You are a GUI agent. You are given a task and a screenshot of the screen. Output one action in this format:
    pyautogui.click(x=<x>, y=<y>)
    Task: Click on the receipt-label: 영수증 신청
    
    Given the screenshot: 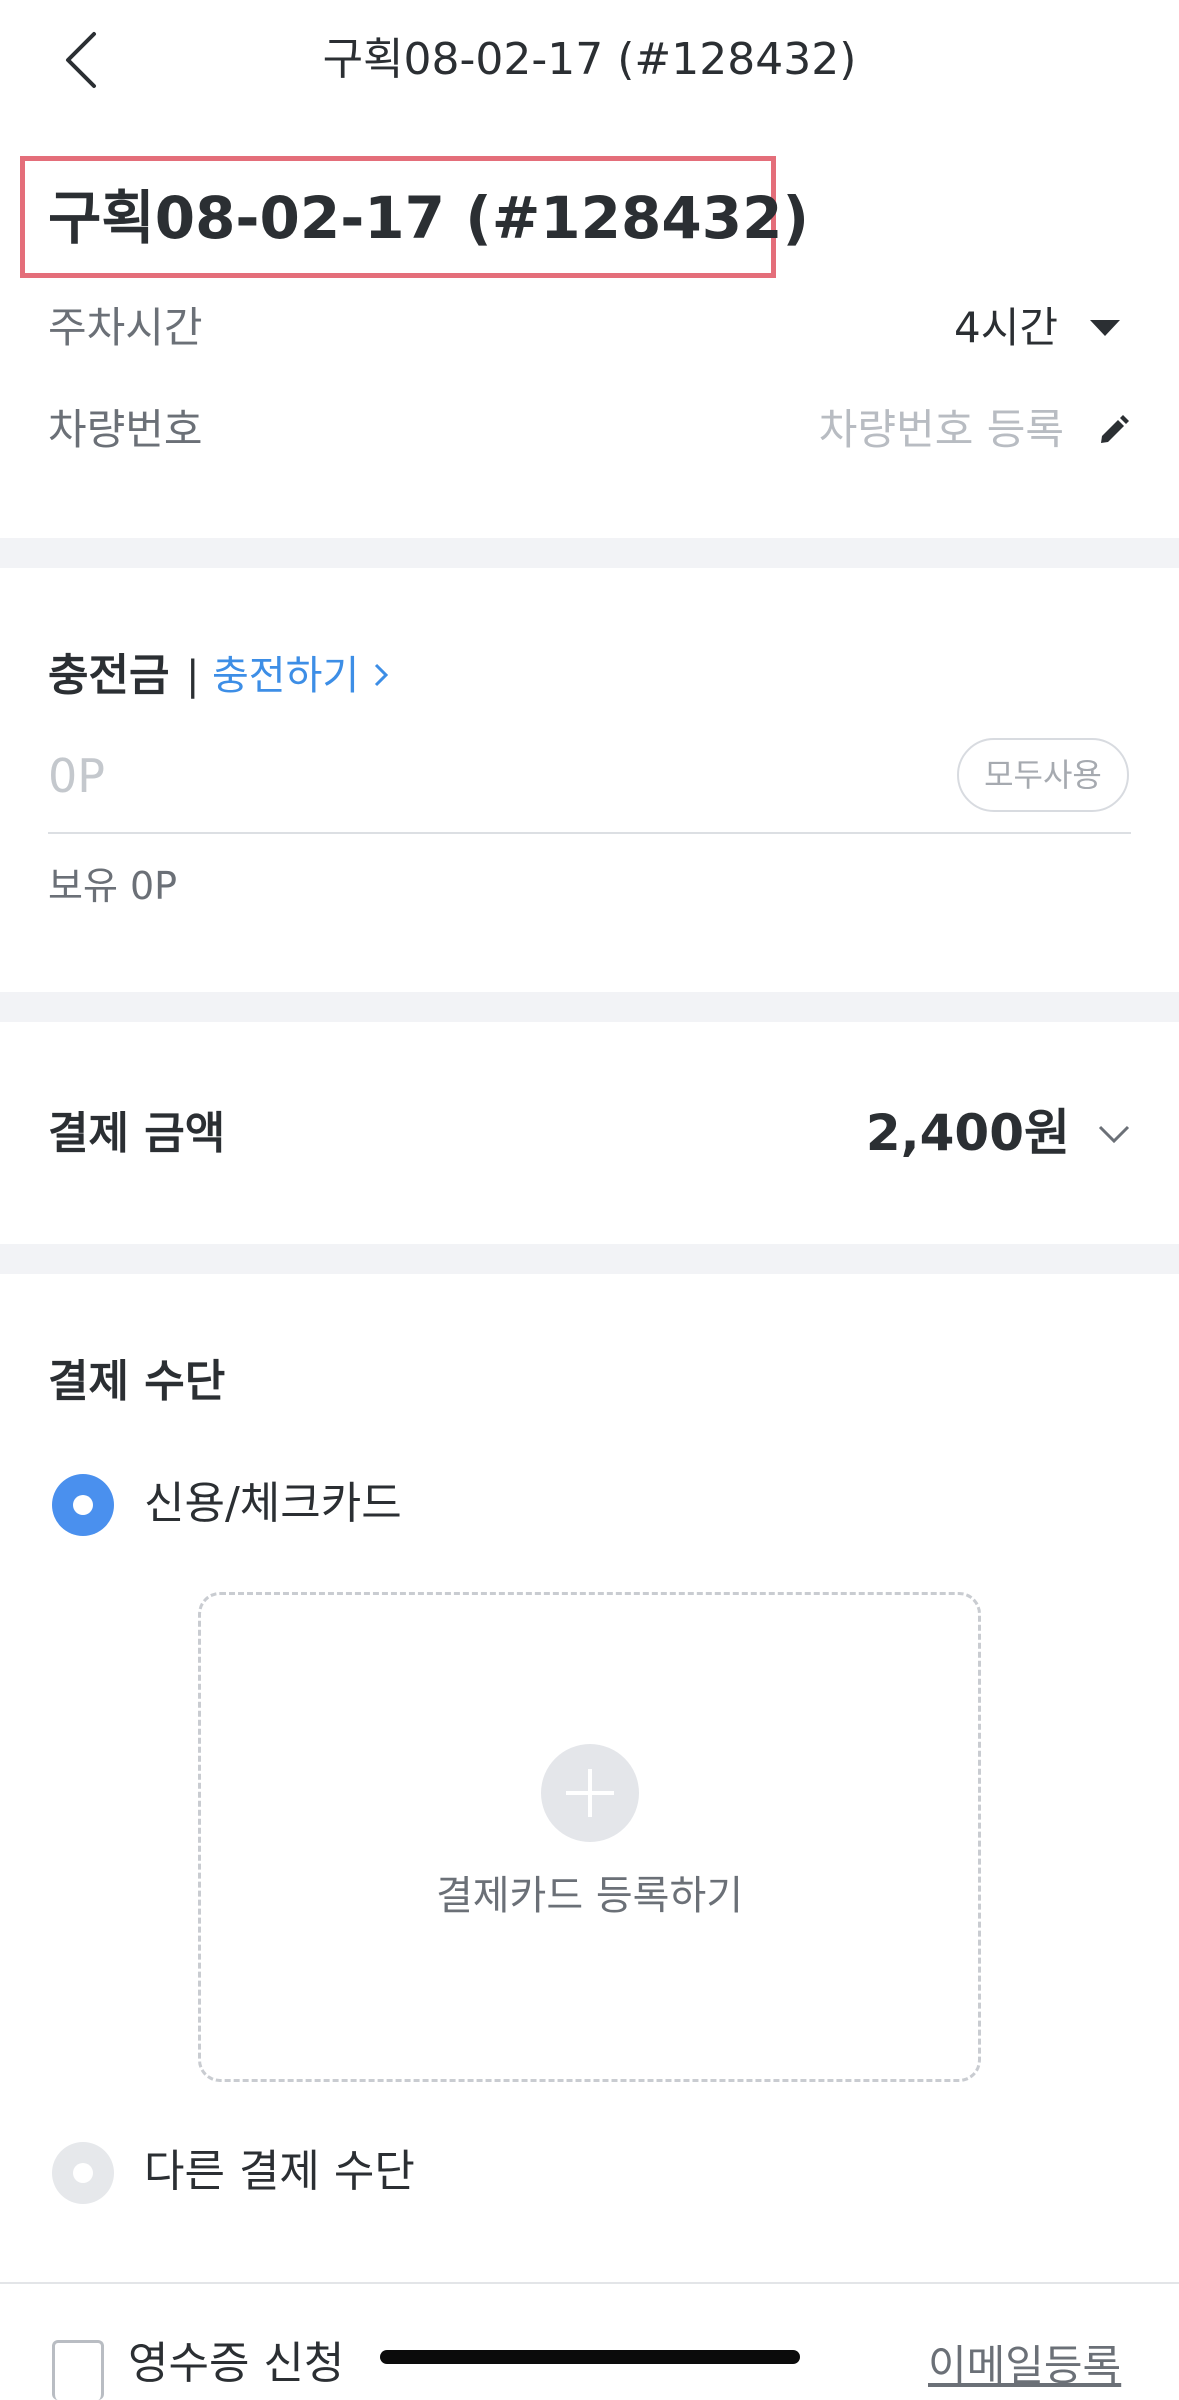 What is the action you would take?
    pyautogui.click(x=236, y=2363)
    